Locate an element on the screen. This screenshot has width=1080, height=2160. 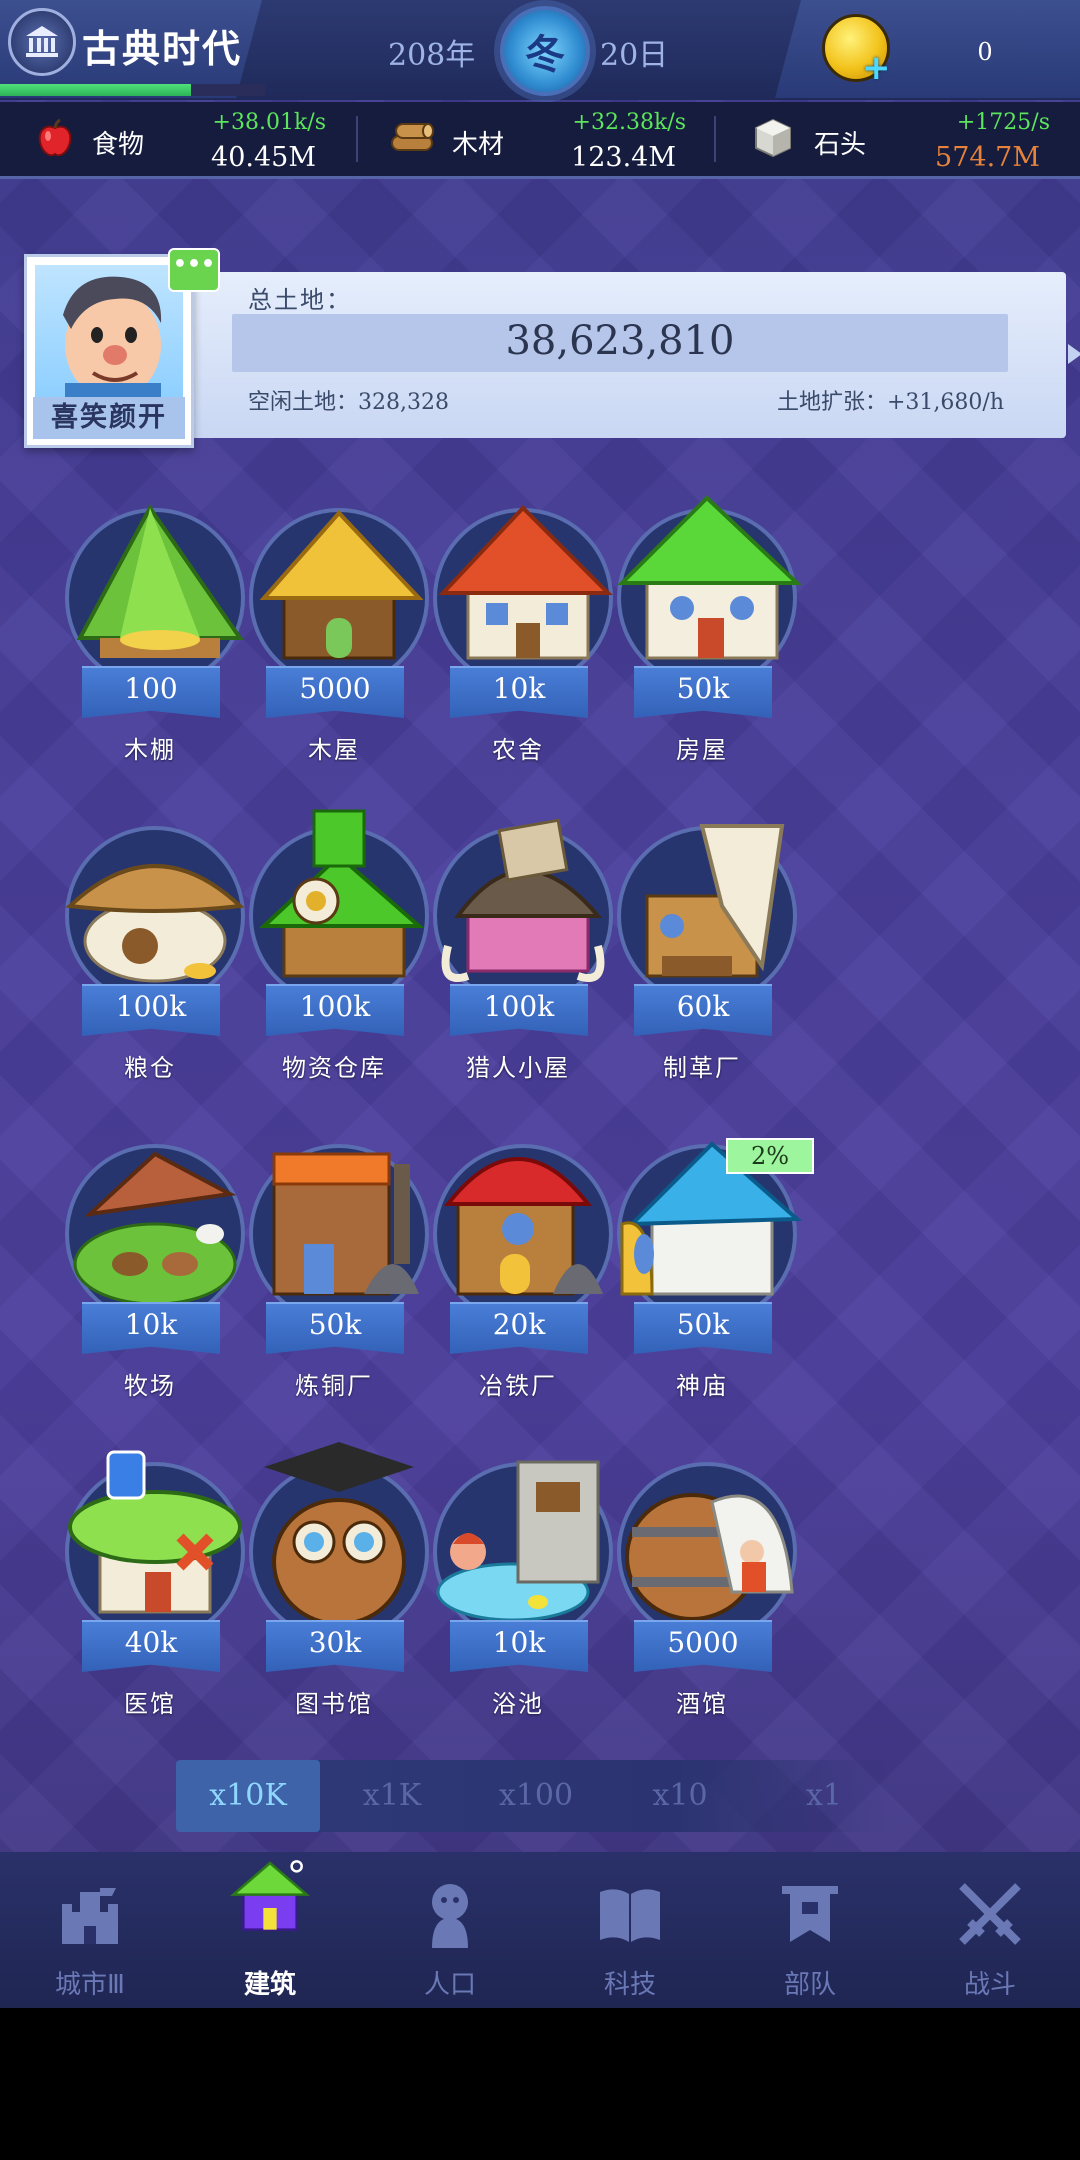
building-card: 5000 酒馆 is located at coordinates (692, 1587).